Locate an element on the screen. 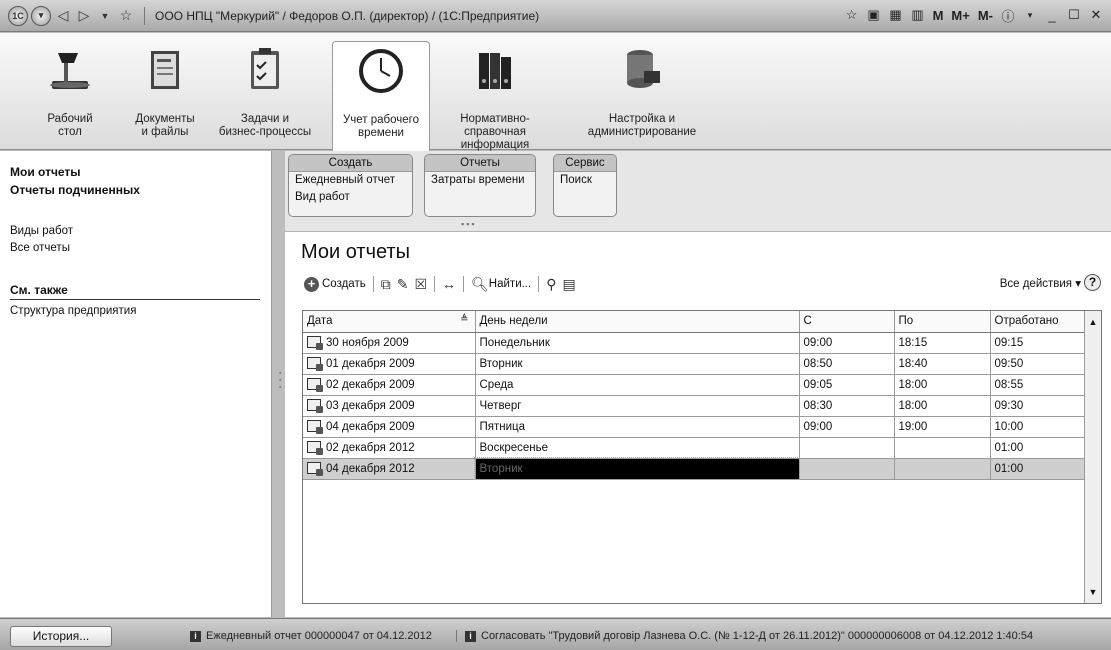 The width and height of the screenshot is (1111, 650). cell-to: 18:00 is located at coordinates (942, 385).